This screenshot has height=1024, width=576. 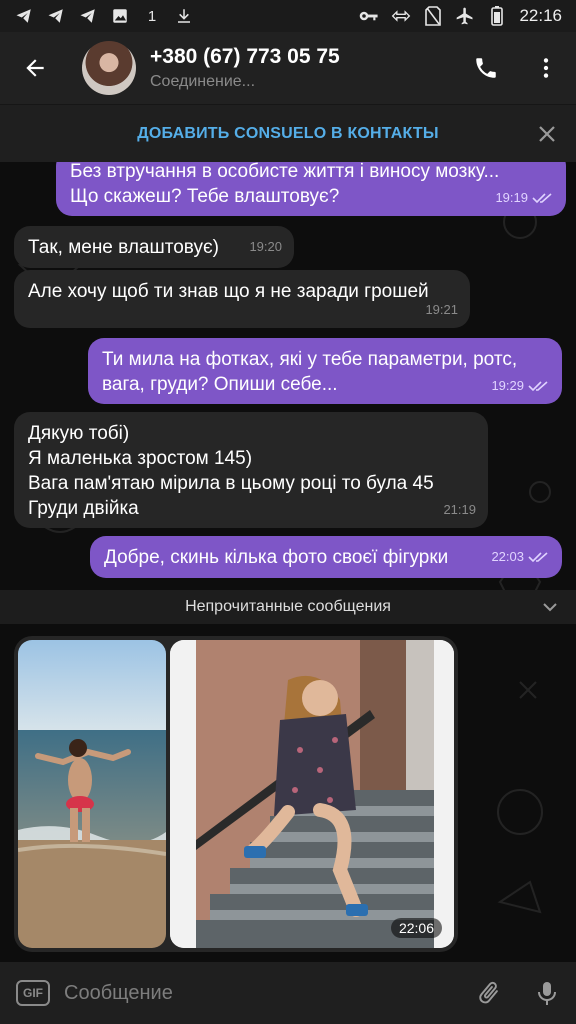 I want to click on compose-bar: GIF, so click(x=288, y=993).